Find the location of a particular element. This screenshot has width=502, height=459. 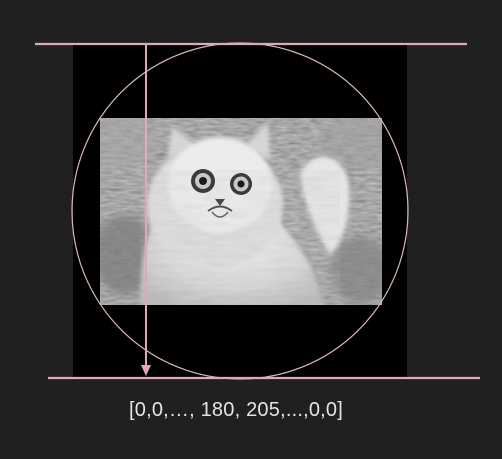

projection-vector-label: [0,0,…, 180, 205,...,0,0] is located at coordinates (236, 410).